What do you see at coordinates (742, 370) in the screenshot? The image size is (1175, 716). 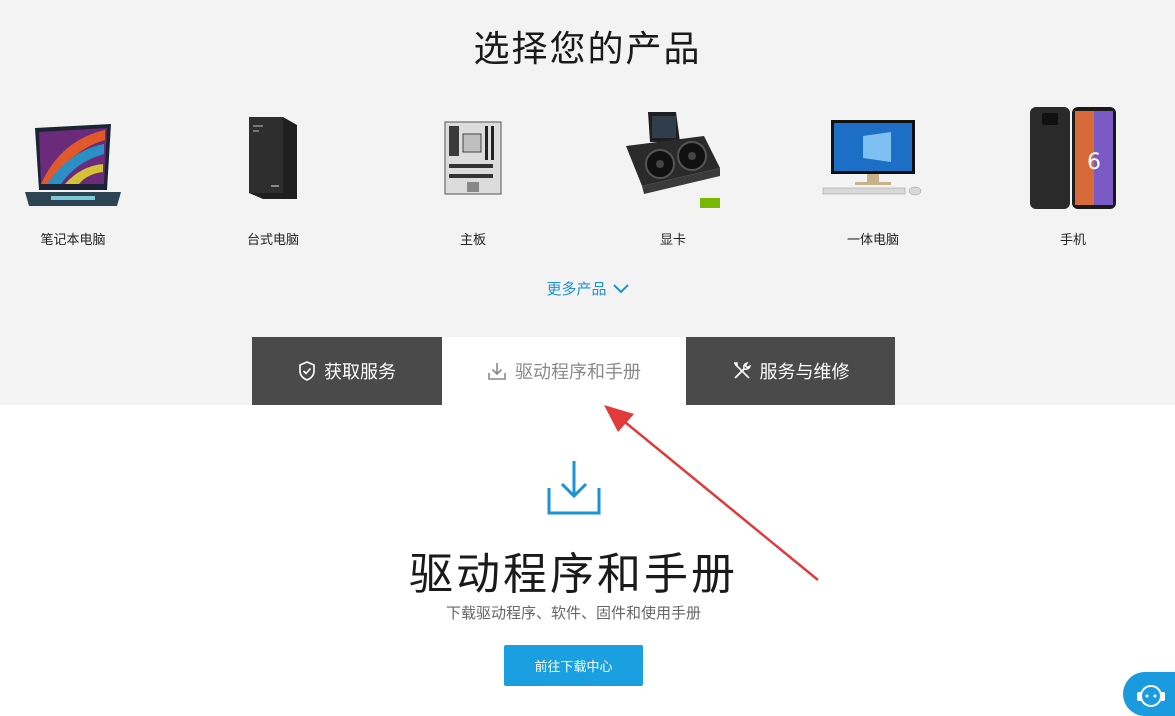 I see `tools-icon` at bounding box center [742, 370].